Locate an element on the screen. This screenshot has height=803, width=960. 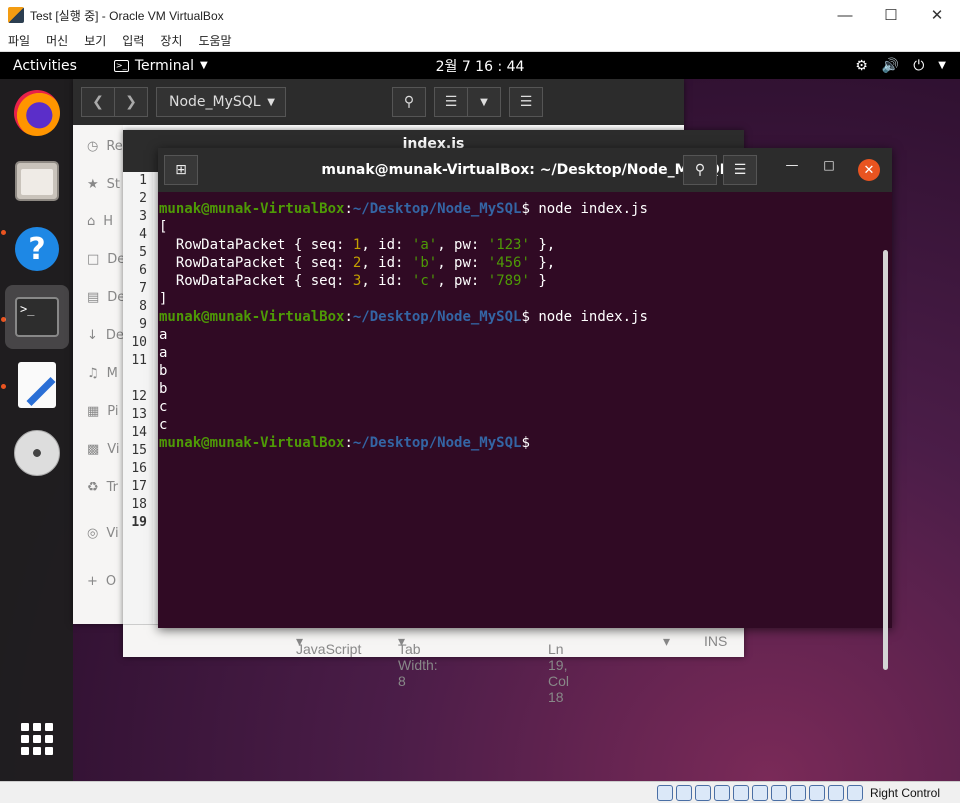
terminal-menu-button: ☰ is located at coordinates (740, 170).